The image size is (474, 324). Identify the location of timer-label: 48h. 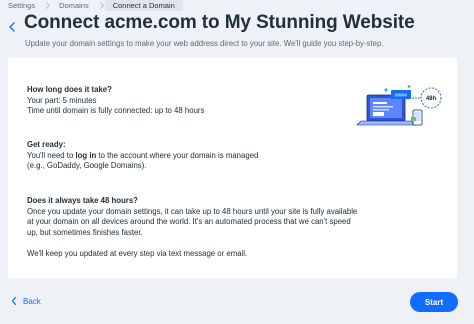
(431, 99).